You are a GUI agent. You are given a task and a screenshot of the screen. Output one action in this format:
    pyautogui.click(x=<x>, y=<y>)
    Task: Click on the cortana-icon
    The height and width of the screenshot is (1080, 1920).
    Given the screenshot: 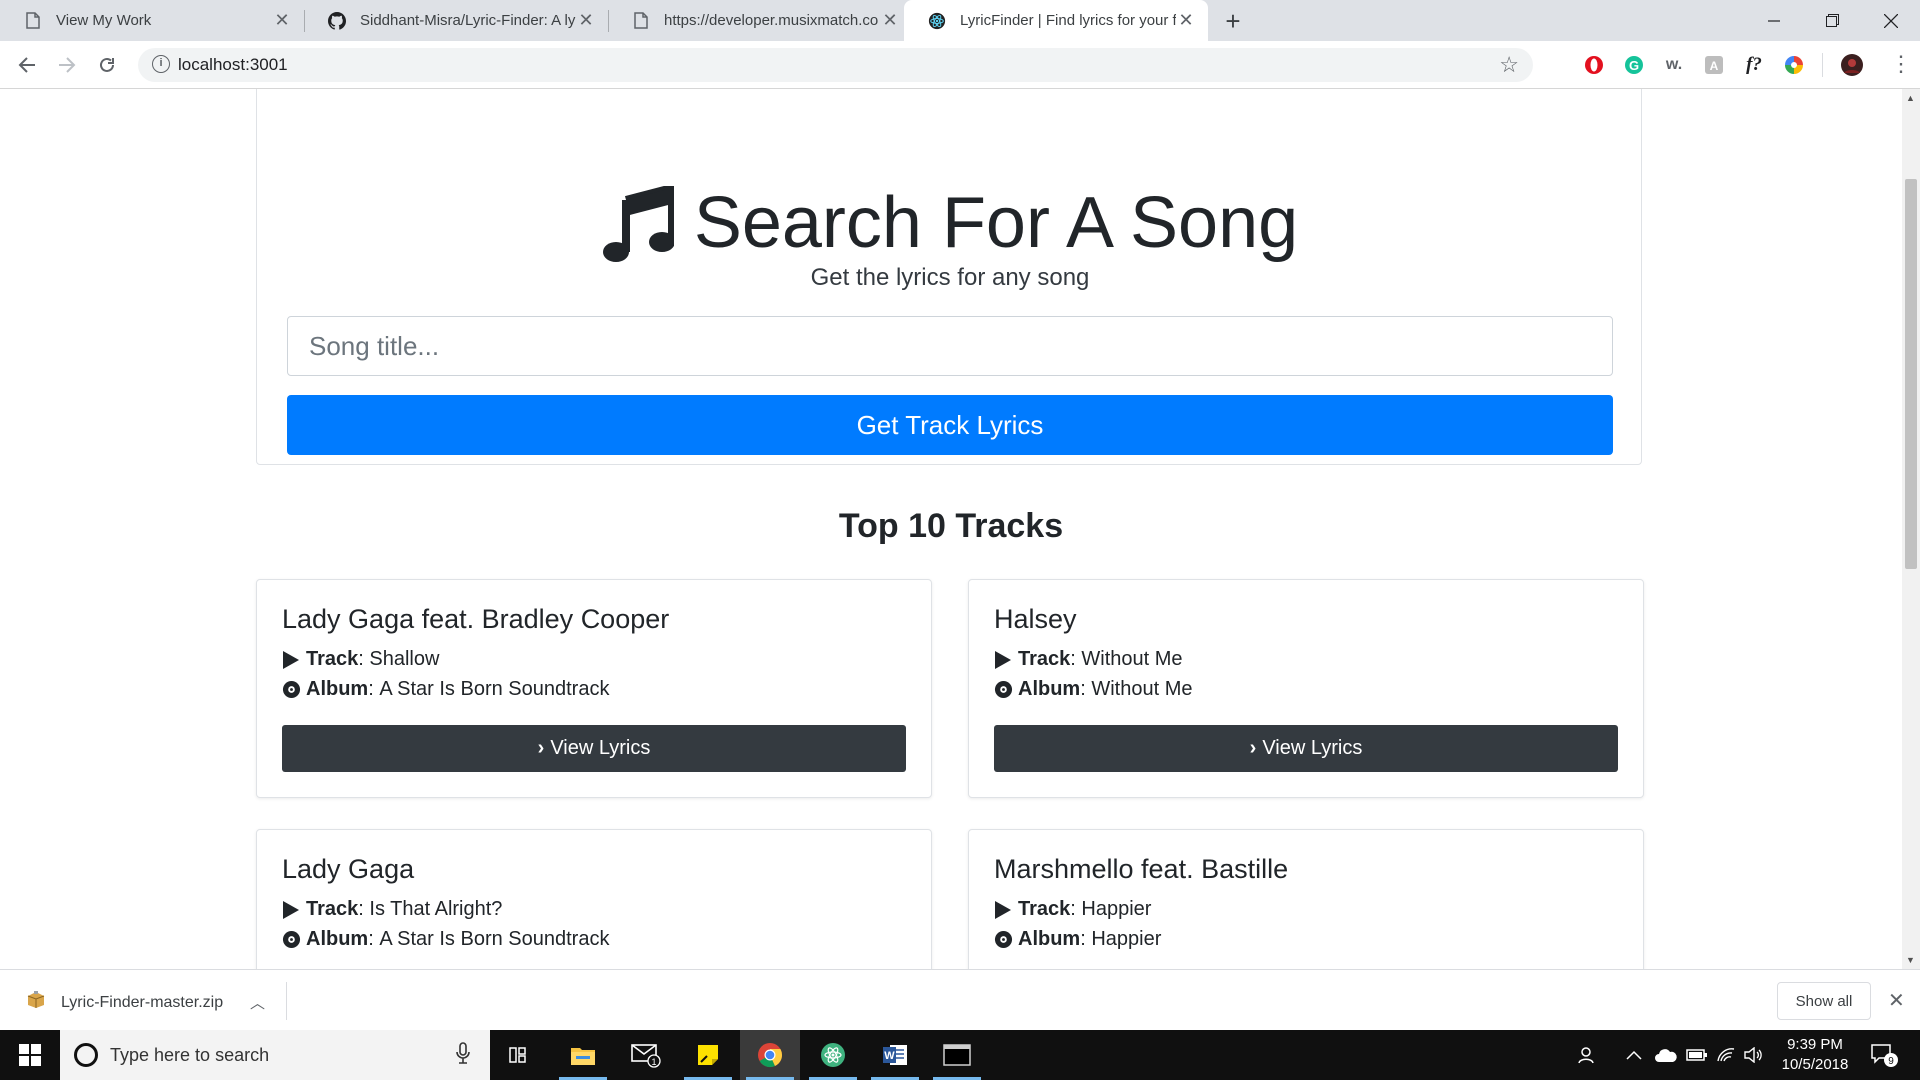 What is the action you would take?
    pyautogui.click(x=86, y=1055)
    